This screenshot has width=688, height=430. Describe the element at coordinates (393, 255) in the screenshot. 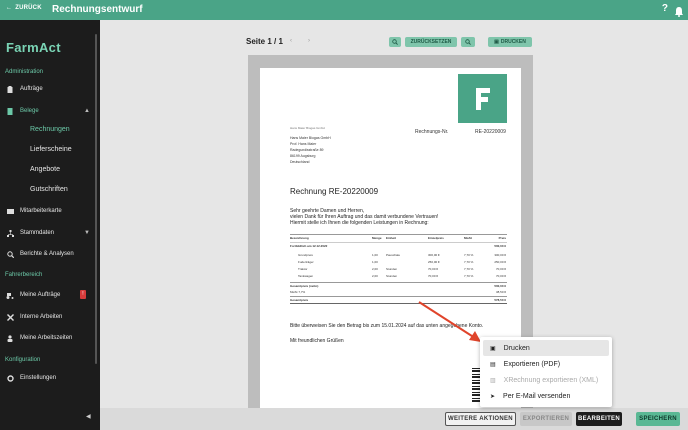

I see `table-cell: Pauschale` at that location.